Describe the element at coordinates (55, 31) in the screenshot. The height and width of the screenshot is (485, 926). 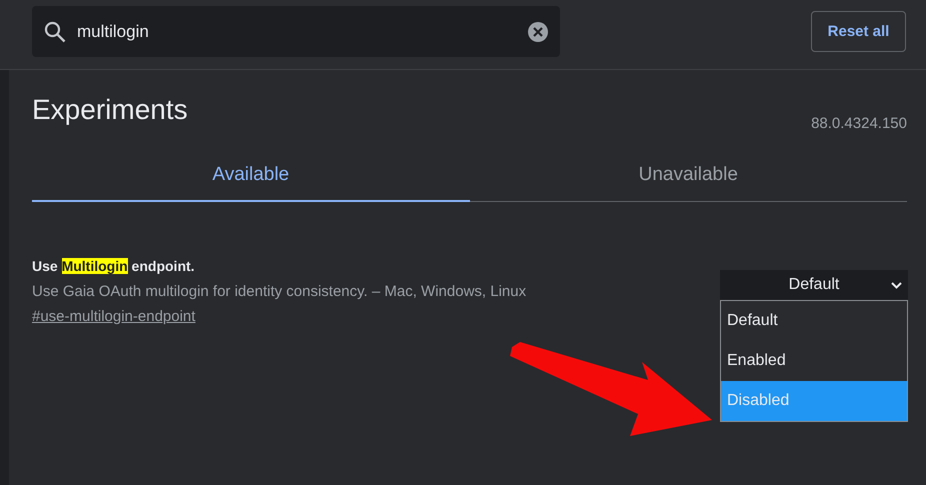
I see `search-icon` at that location.